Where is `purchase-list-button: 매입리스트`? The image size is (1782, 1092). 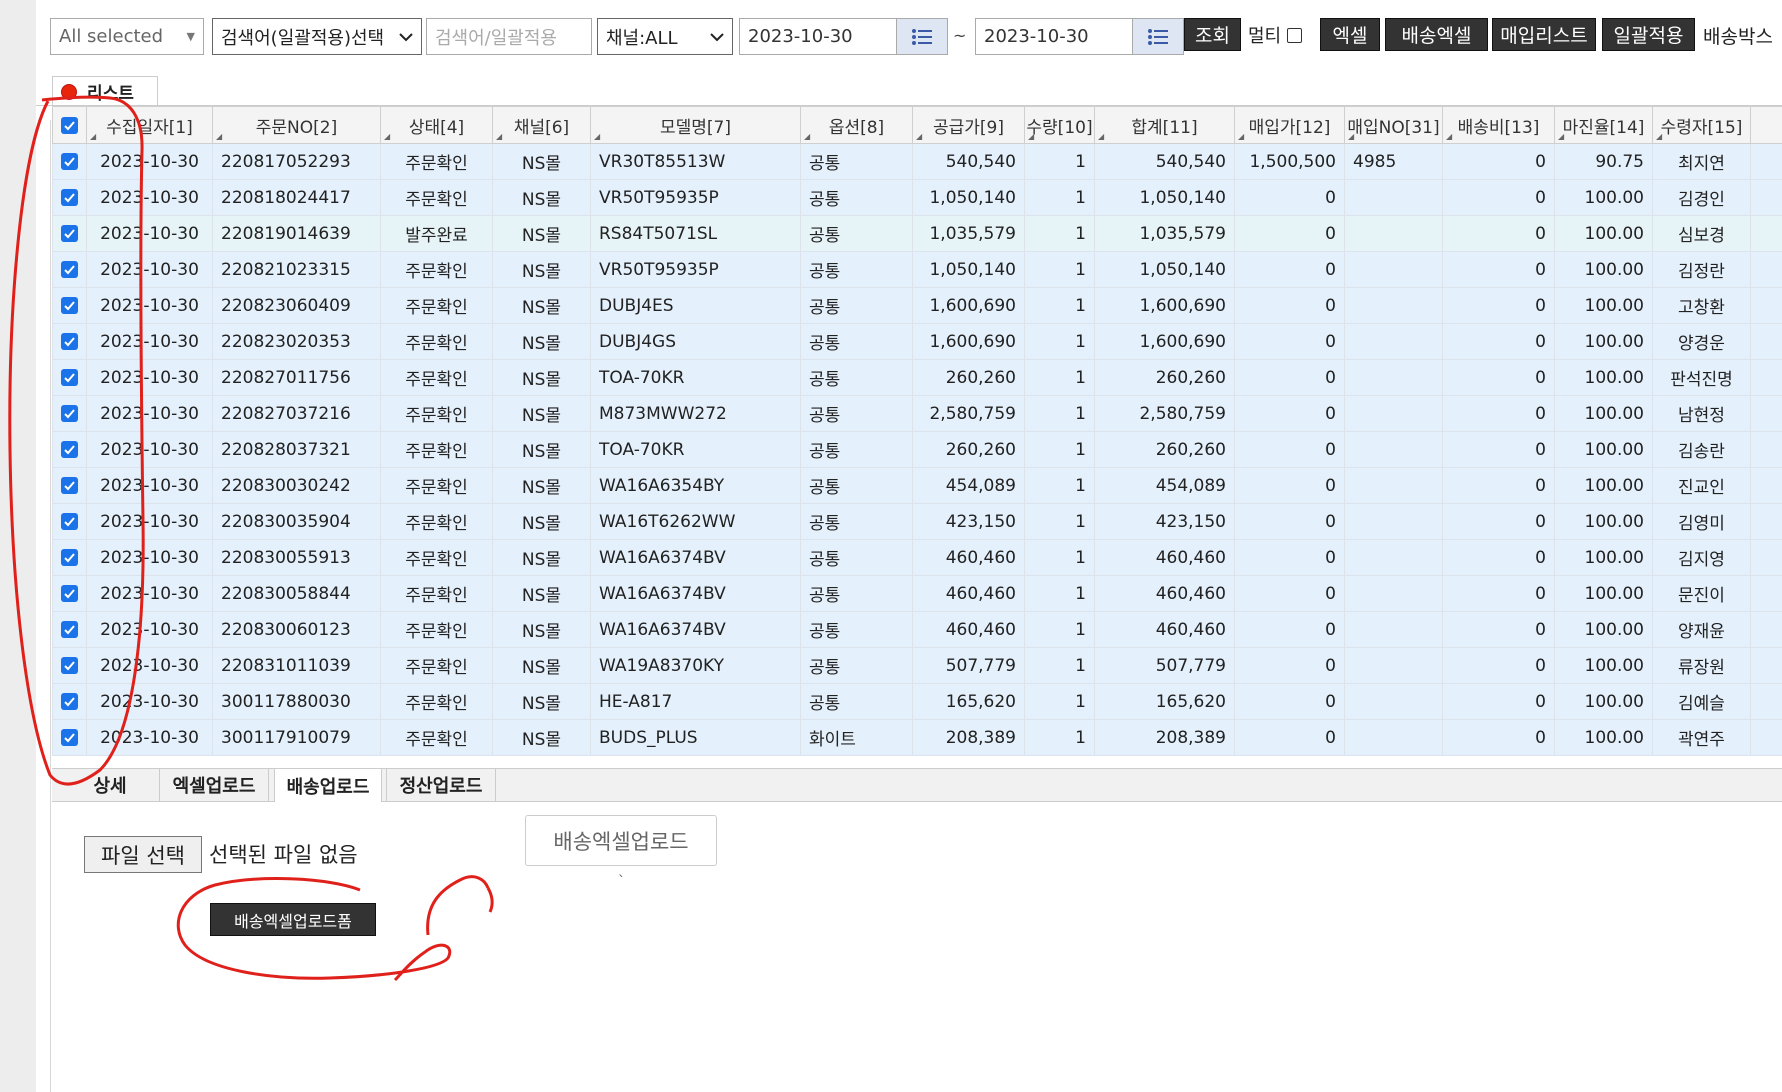 purchase-list-button: 매입리스트 is located at coordinates (1544, 34).